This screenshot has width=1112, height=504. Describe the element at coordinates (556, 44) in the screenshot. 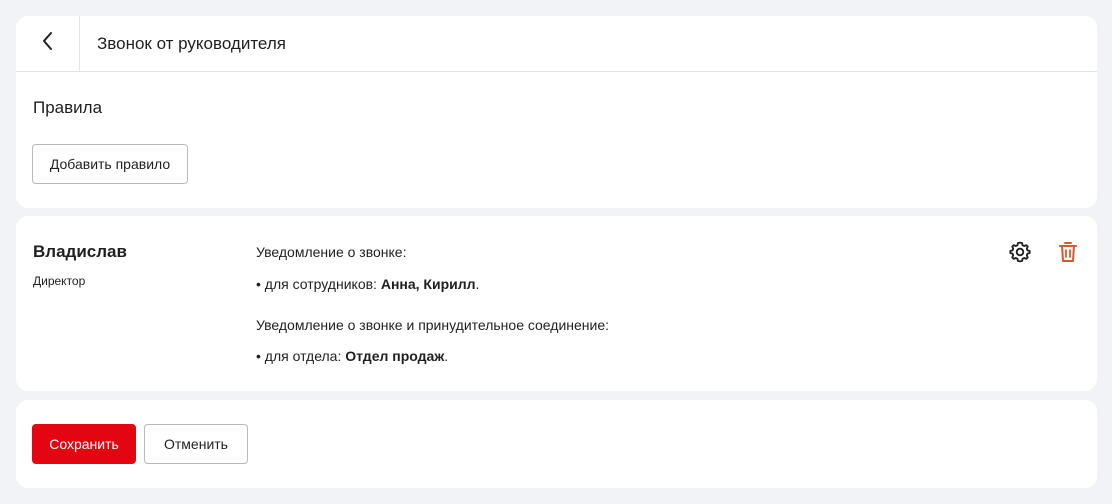

I see `page-header: Звонок от руководителя` at that location.